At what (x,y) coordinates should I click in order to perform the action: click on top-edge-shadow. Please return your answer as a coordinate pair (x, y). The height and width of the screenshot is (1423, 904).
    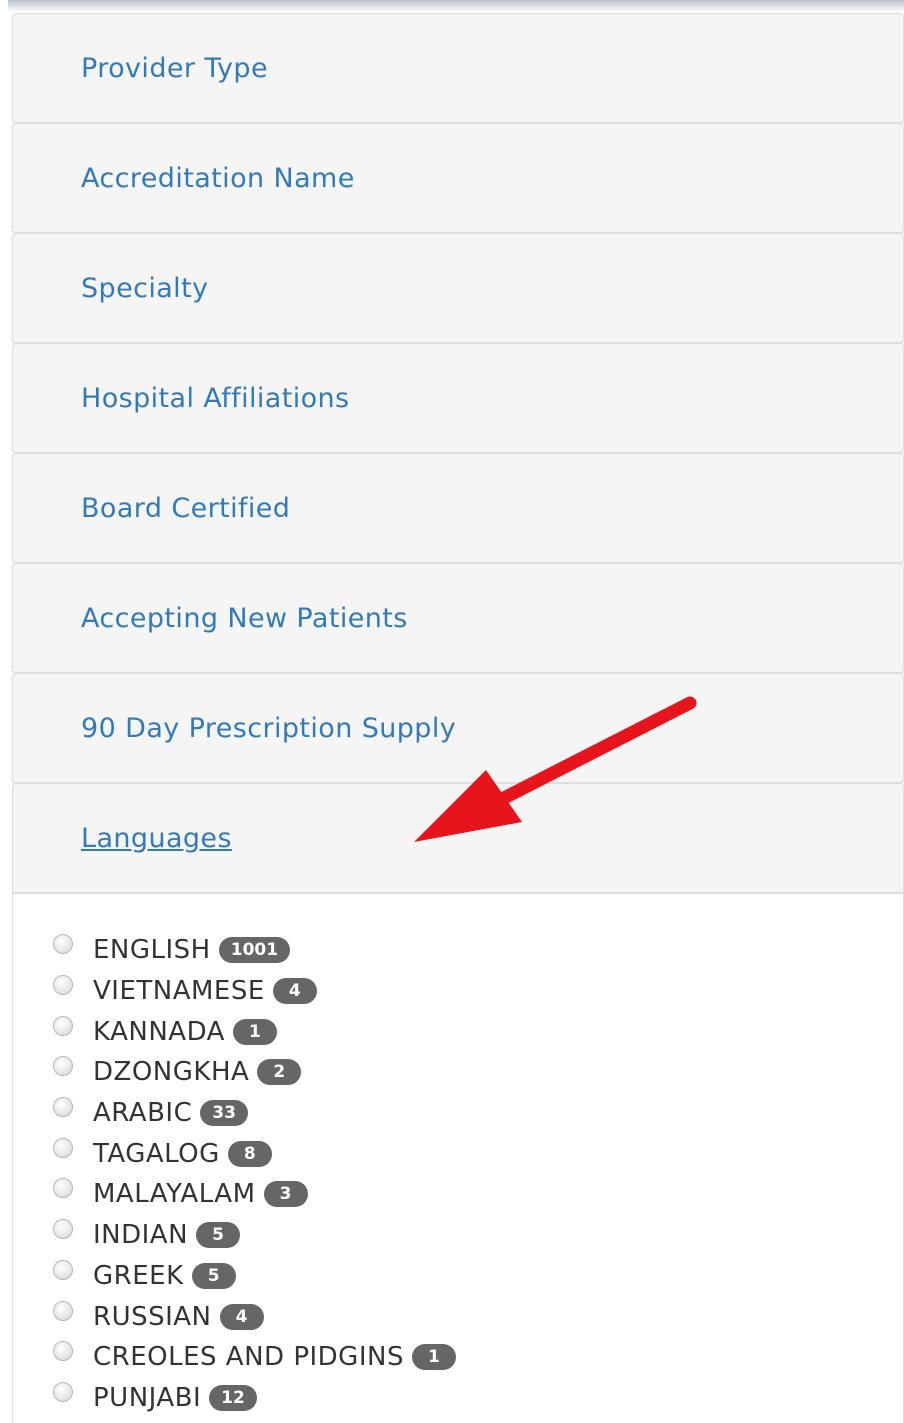
    Looking at the image, I should click on (456, 6).